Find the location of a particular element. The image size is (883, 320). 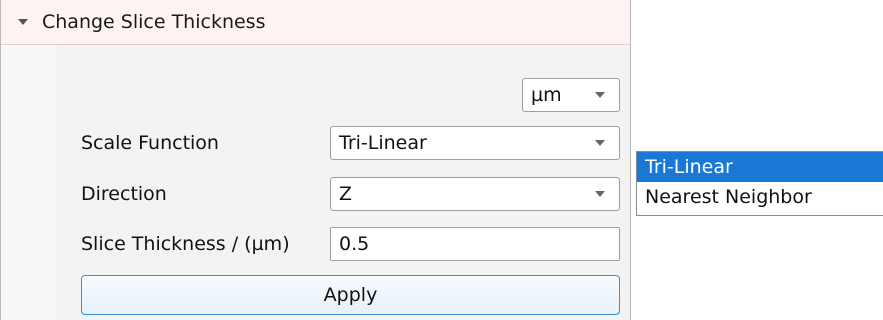

direction-value: Z is located at coordinates (346, 194).